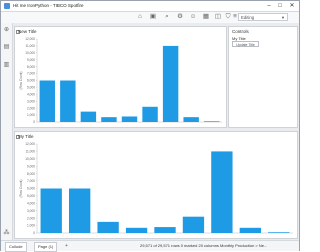 This screenshot has height=252, width=320. Describe the element at coordinates (7, 131) in the screenshot. I see `left-sidebar: ⊕ ▤ ▥ ⁂` at that location.